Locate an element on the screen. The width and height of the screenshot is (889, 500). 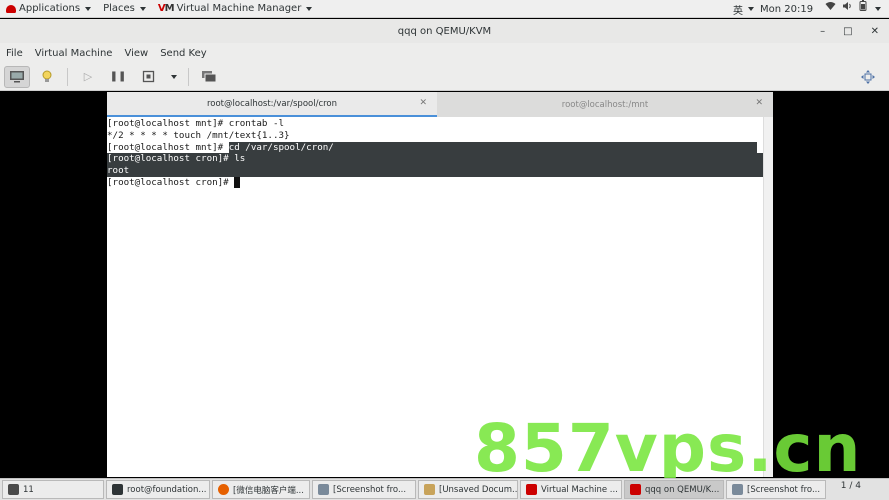
power-icon is located at coordinates (148, 76).